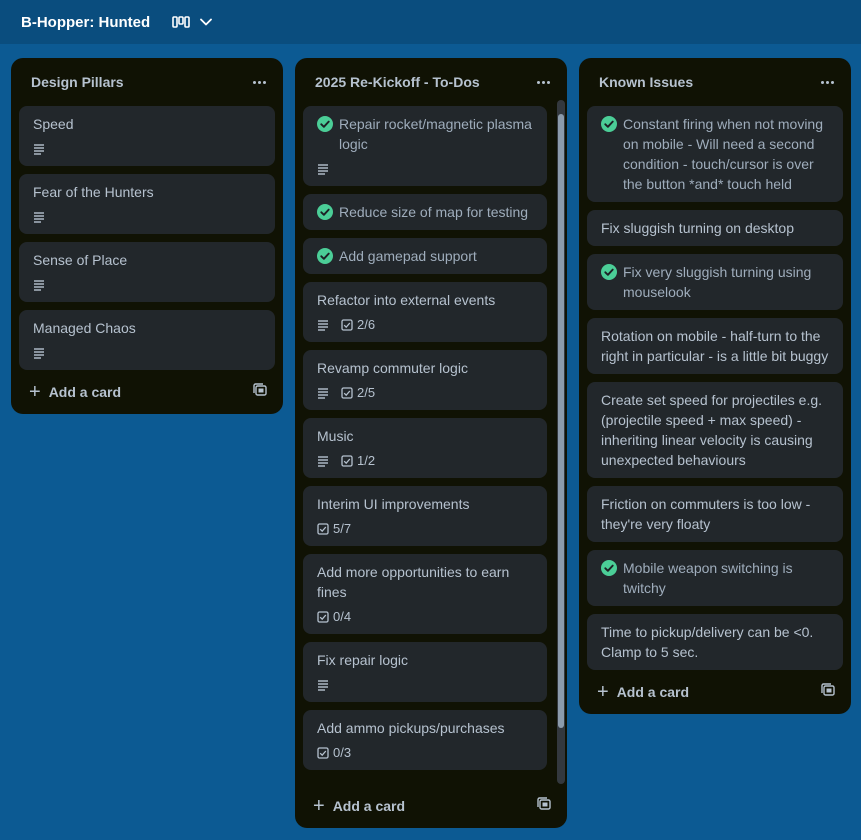 The width and height of the screenshot is (861, 840). I want to click on card-title: Interim UI improvements, so click(393, 504).